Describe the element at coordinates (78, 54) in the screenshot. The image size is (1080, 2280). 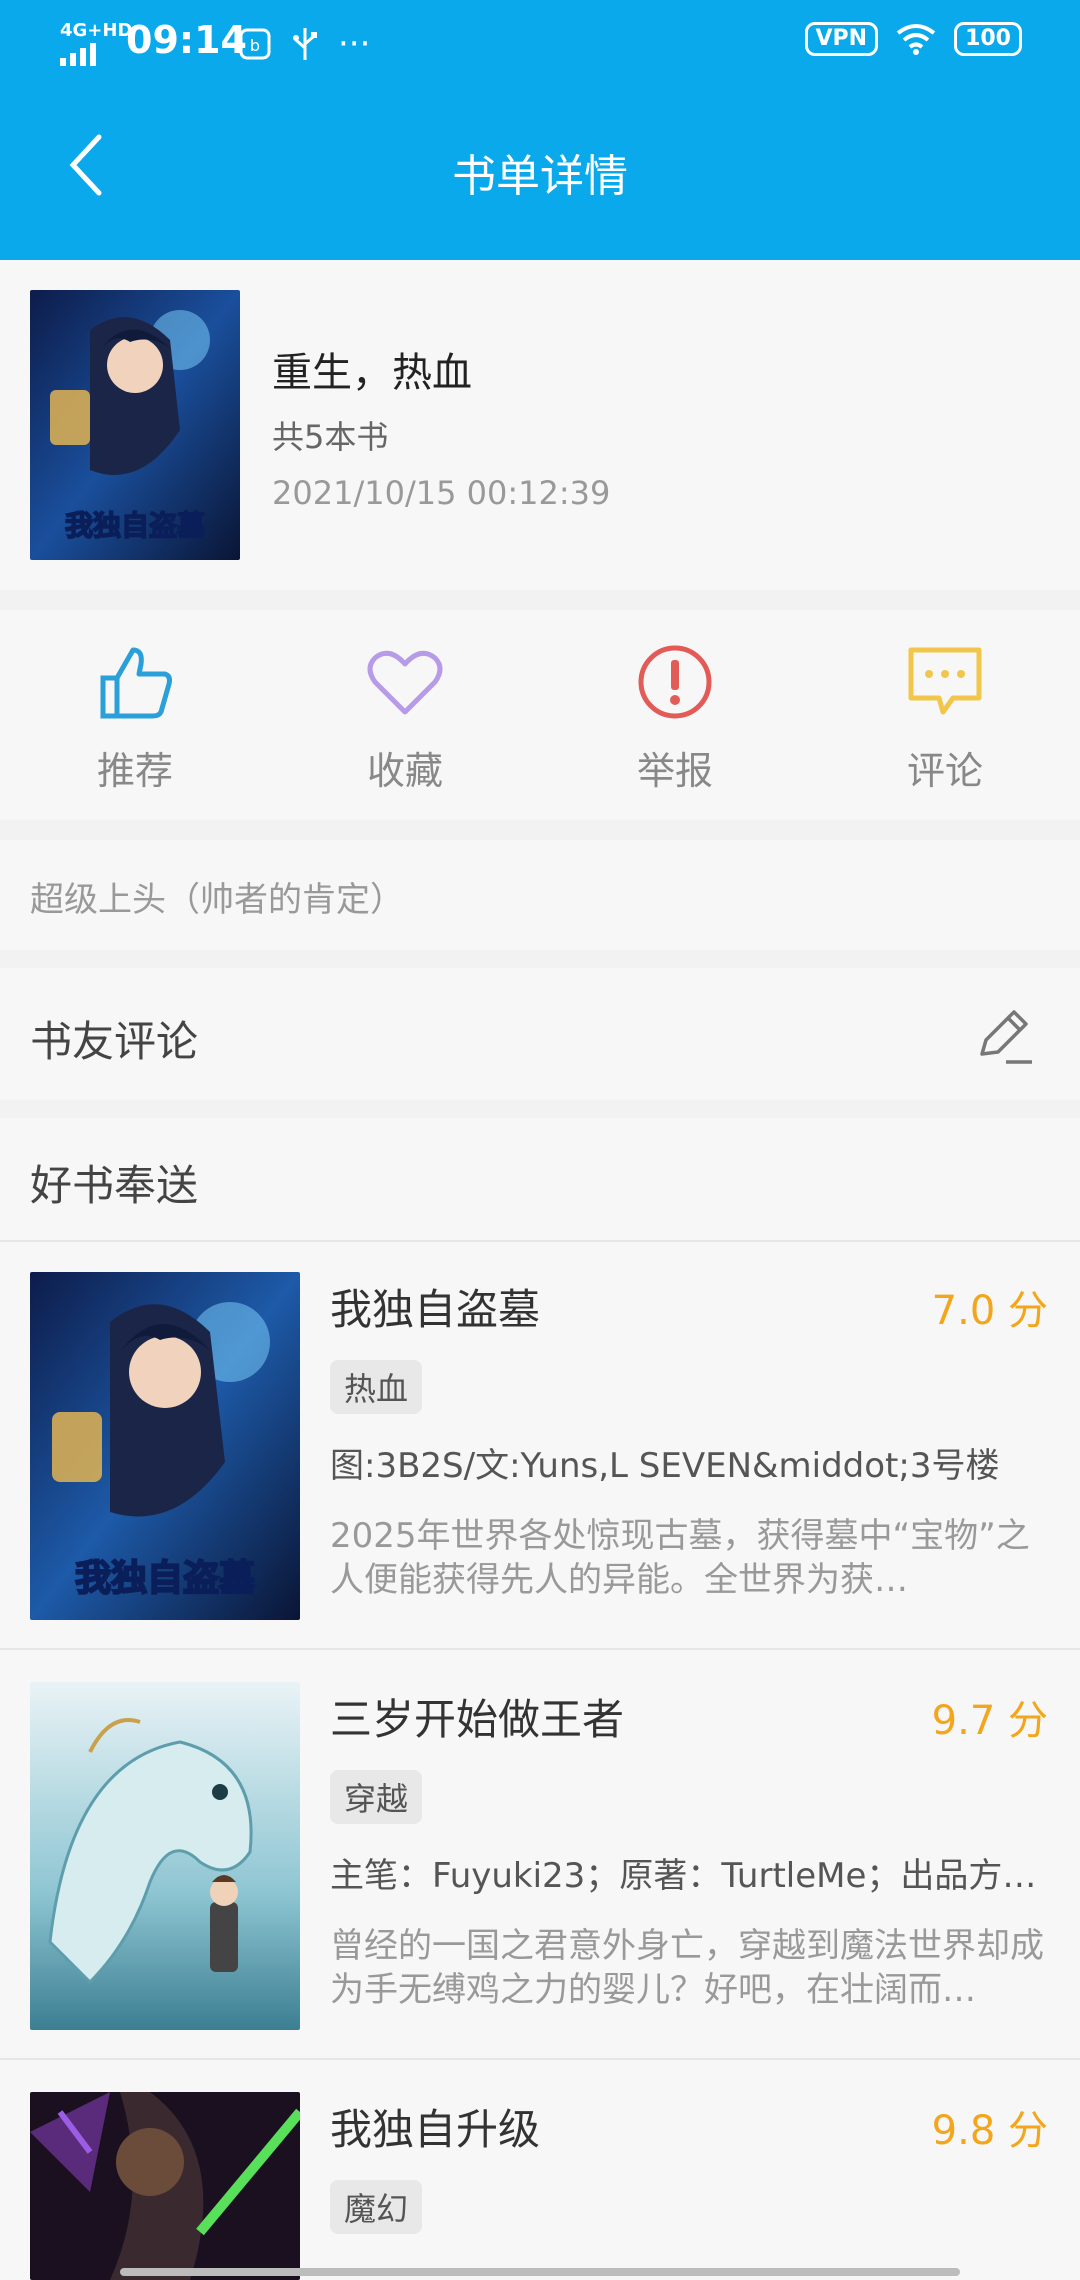
I see `signal-bars-icon` at that location.